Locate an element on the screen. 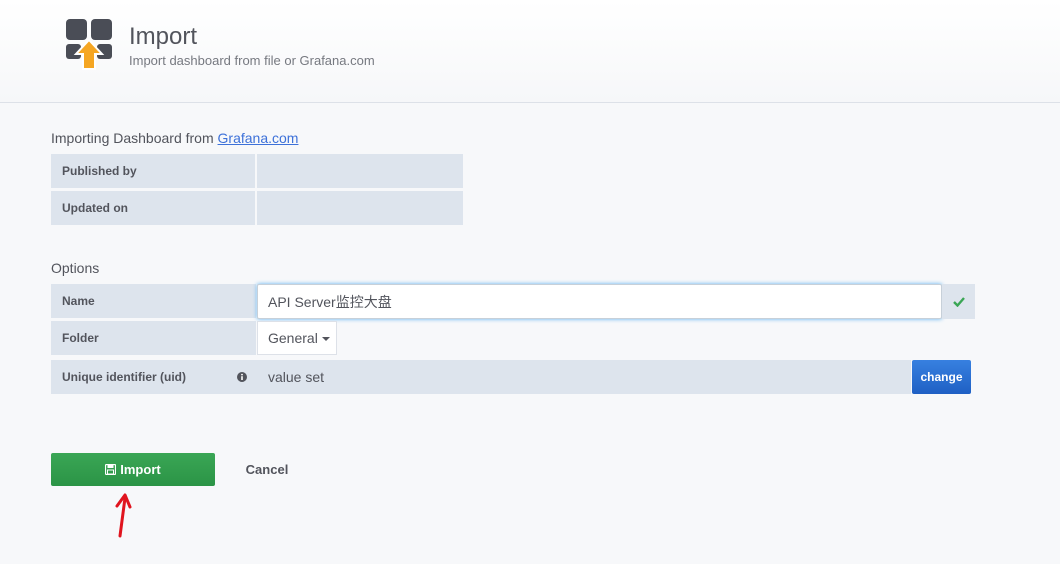 This screenshot has height=564, width=1060. save-icon is located at coordinates (111, 469).